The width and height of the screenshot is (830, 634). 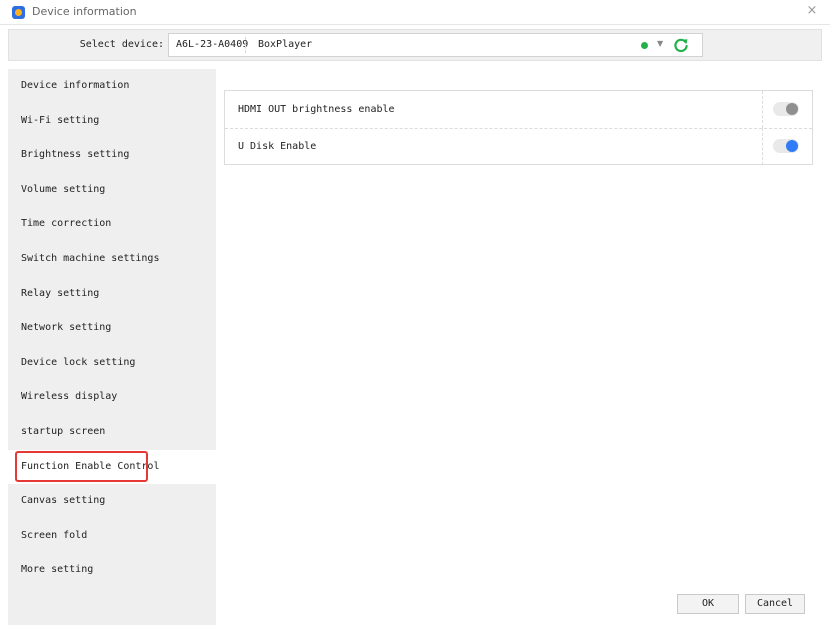 I want to click on sidebar-item-wifi-setting: Wi-Fi setting, so click(x=112, y=121).